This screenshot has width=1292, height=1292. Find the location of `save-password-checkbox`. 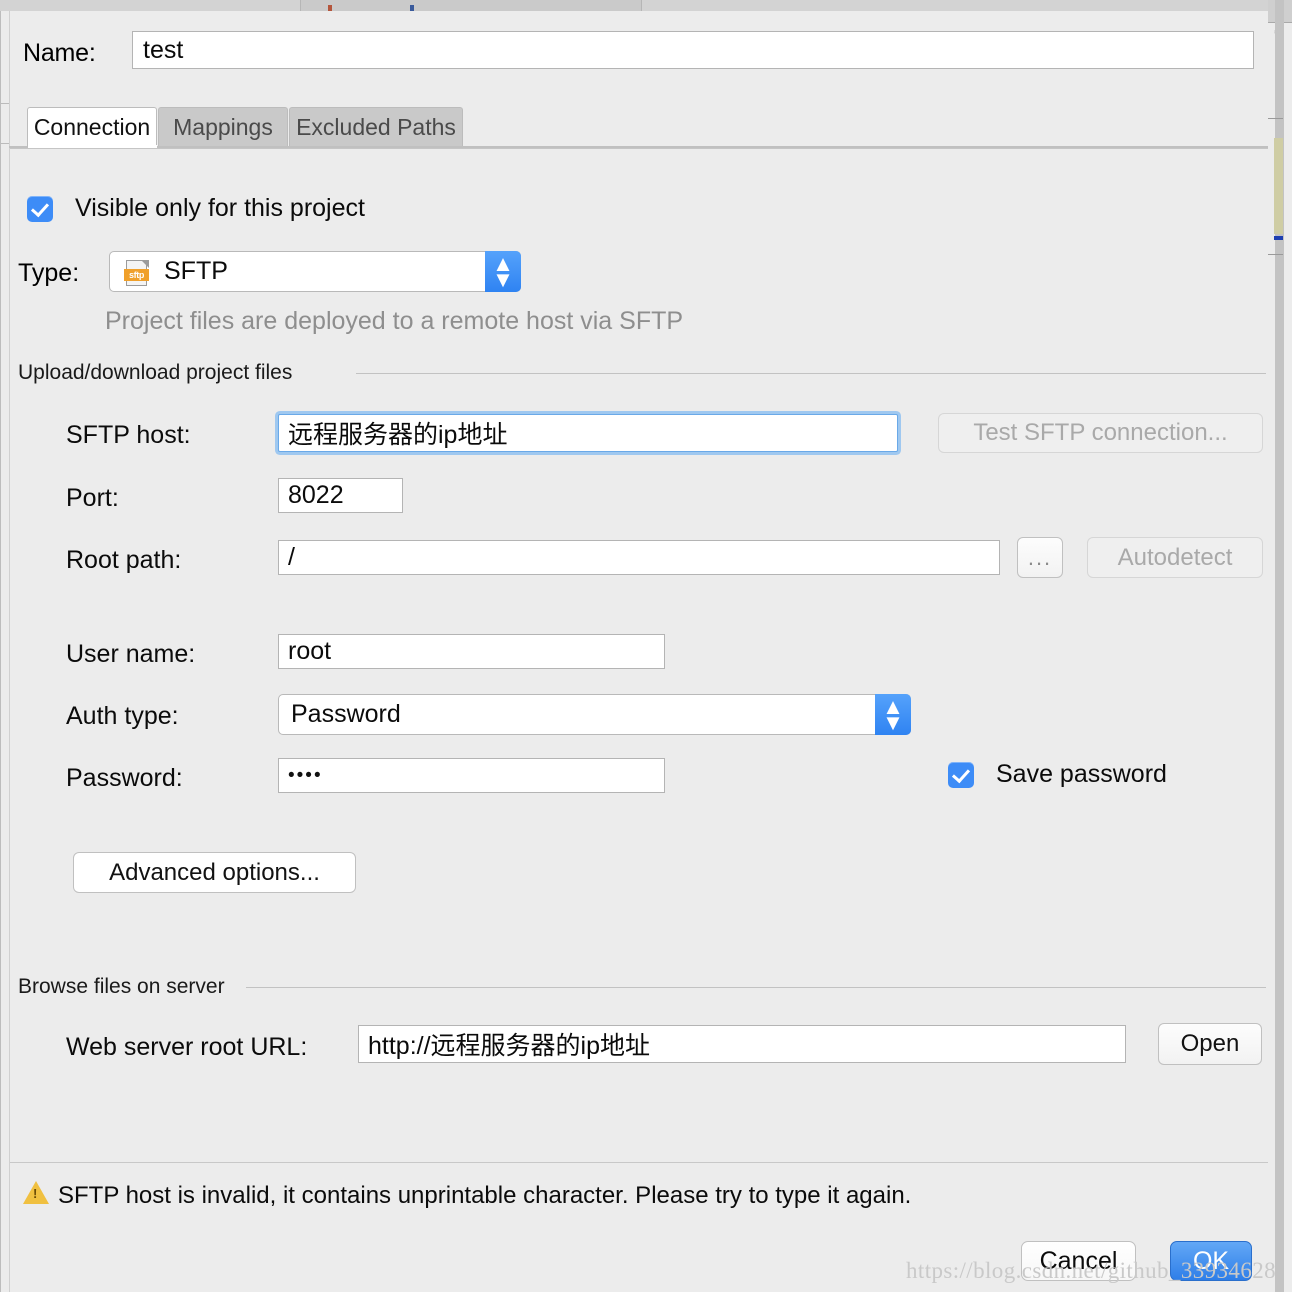

save-password-checkbox is located at coordinates (961, 774).